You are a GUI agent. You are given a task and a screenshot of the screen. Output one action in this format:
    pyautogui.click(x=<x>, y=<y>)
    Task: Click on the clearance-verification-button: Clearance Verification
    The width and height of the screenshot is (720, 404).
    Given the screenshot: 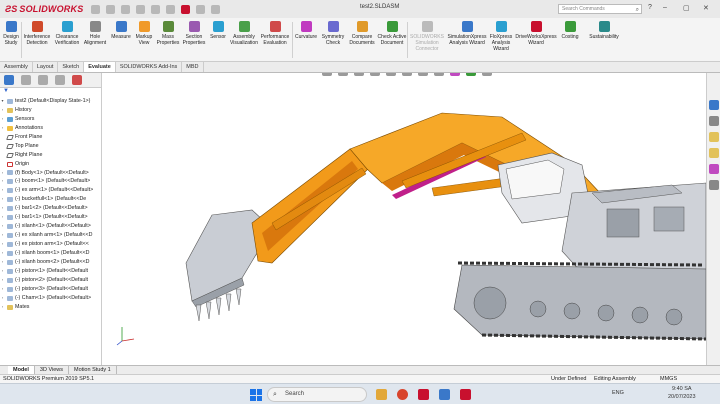 What is the action you would take?
    pyautogui.click(x=67, y=33)
    